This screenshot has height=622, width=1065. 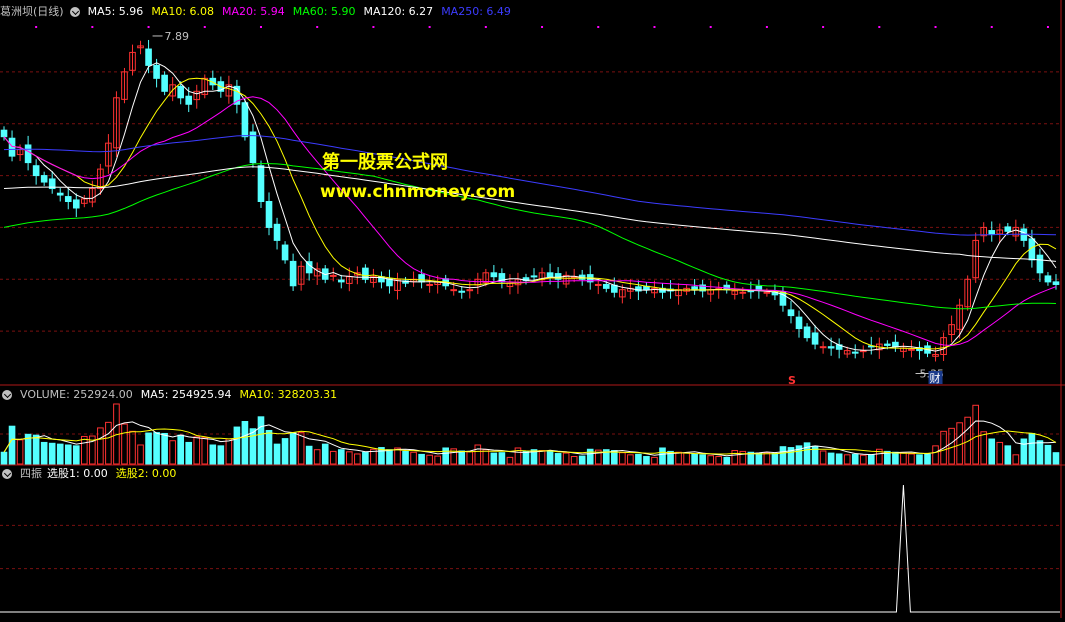 I want to click on finance-marker: 财, so click(x=935, y=378).